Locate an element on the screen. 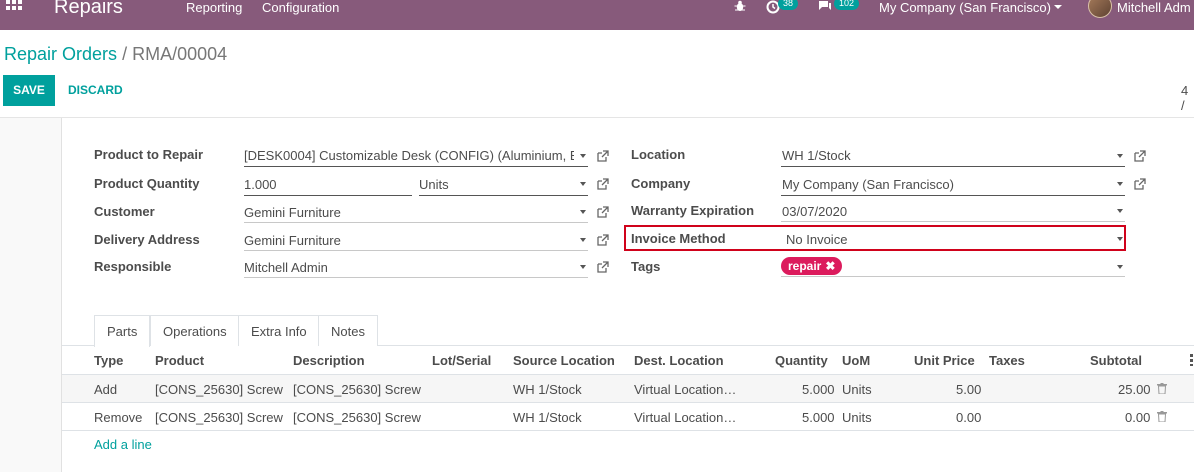  tab-extra-info: Extra Info is located at coordinates (279, 330).